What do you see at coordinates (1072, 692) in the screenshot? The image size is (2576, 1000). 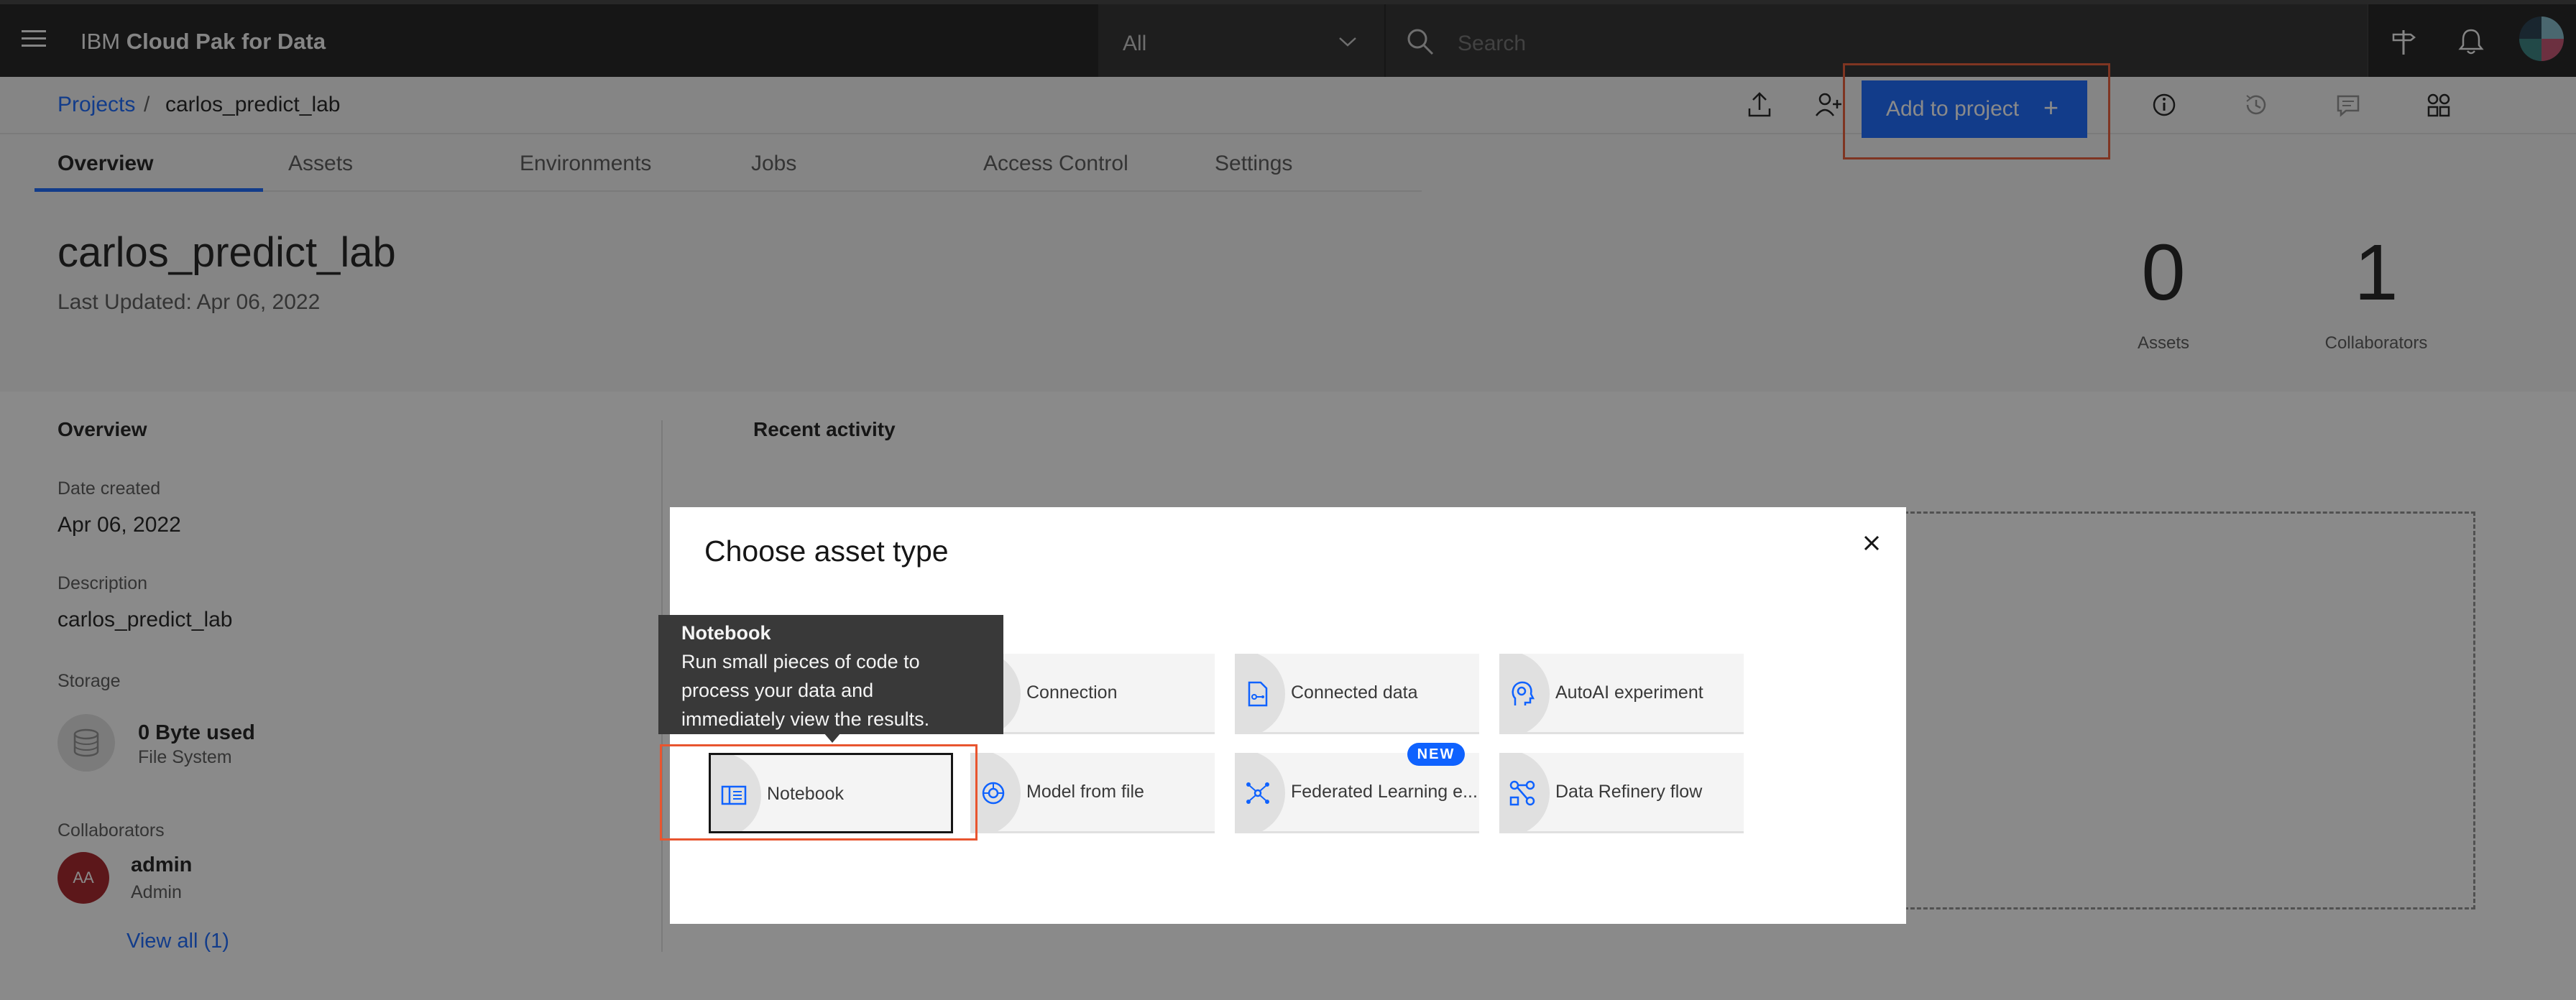 I see `tile-label: Connection` at bounding box center [1072, 692].